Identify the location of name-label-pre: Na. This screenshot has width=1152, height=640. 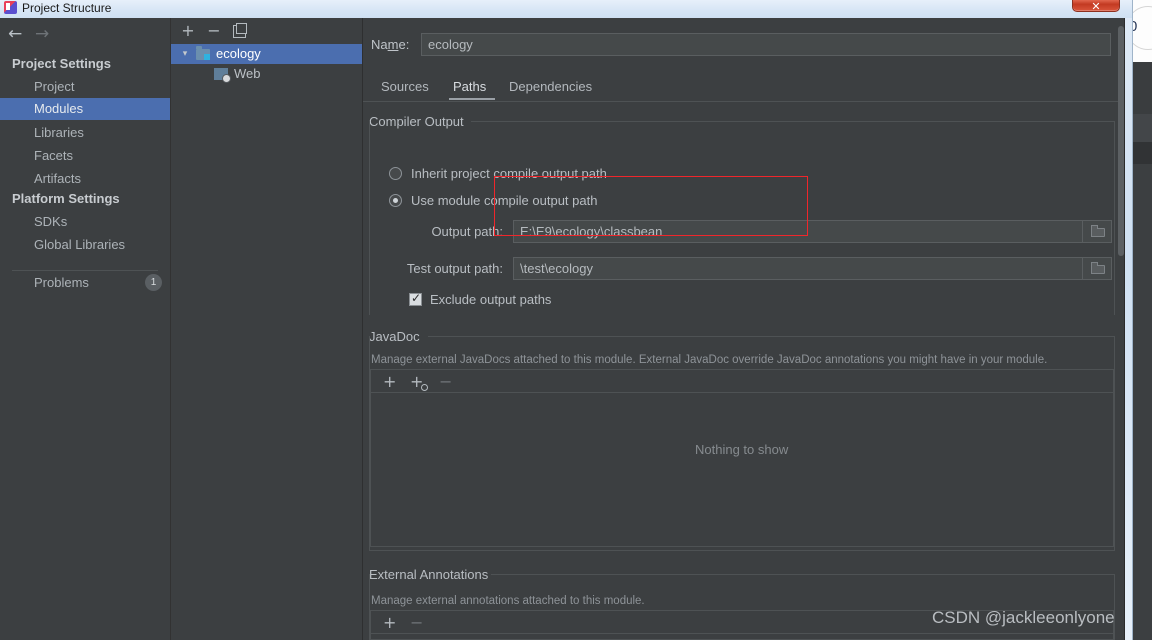
(379, 44).